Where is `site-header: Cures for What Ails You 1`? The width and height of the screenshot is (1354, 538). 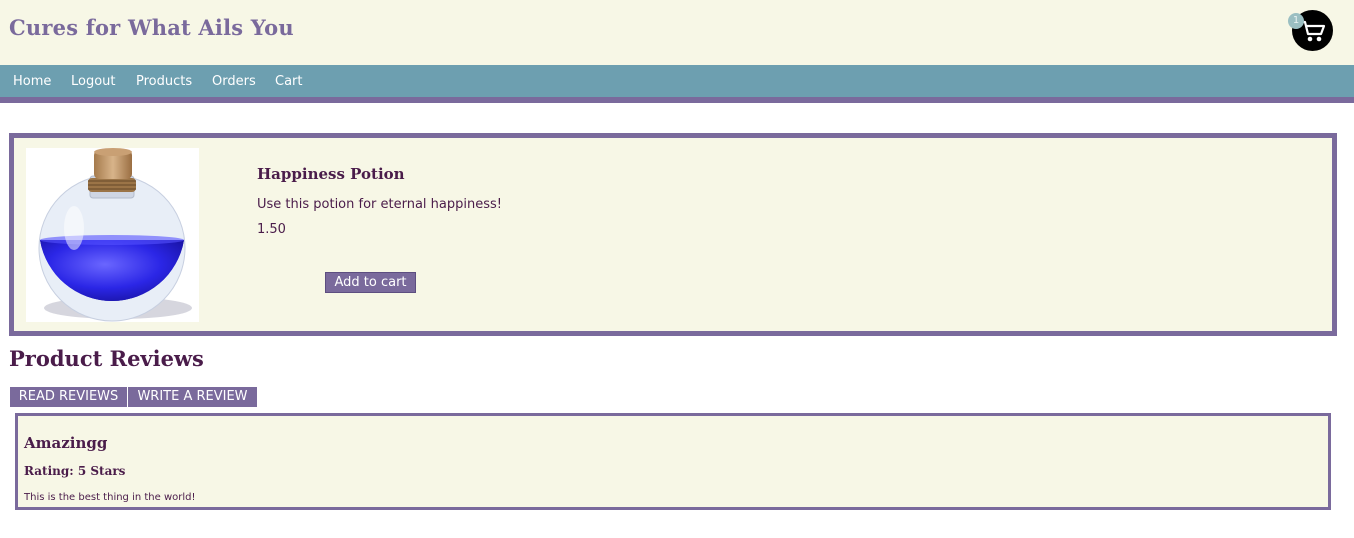
site-header: Cures for What Ails You 1 is located at coordinates (677, 32).